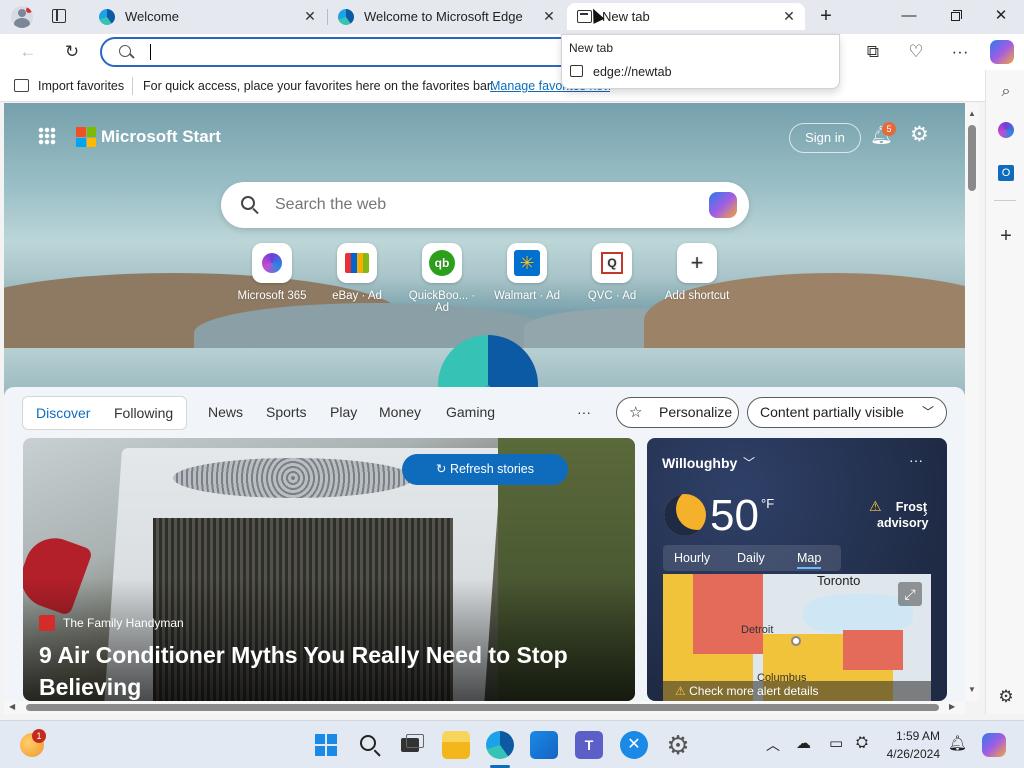 Image resolution: width=1024 pixels, height=768 pixels. Describe the element at coordinates (22, 17) in the screenshot. I see `profile-avatar` at that location.